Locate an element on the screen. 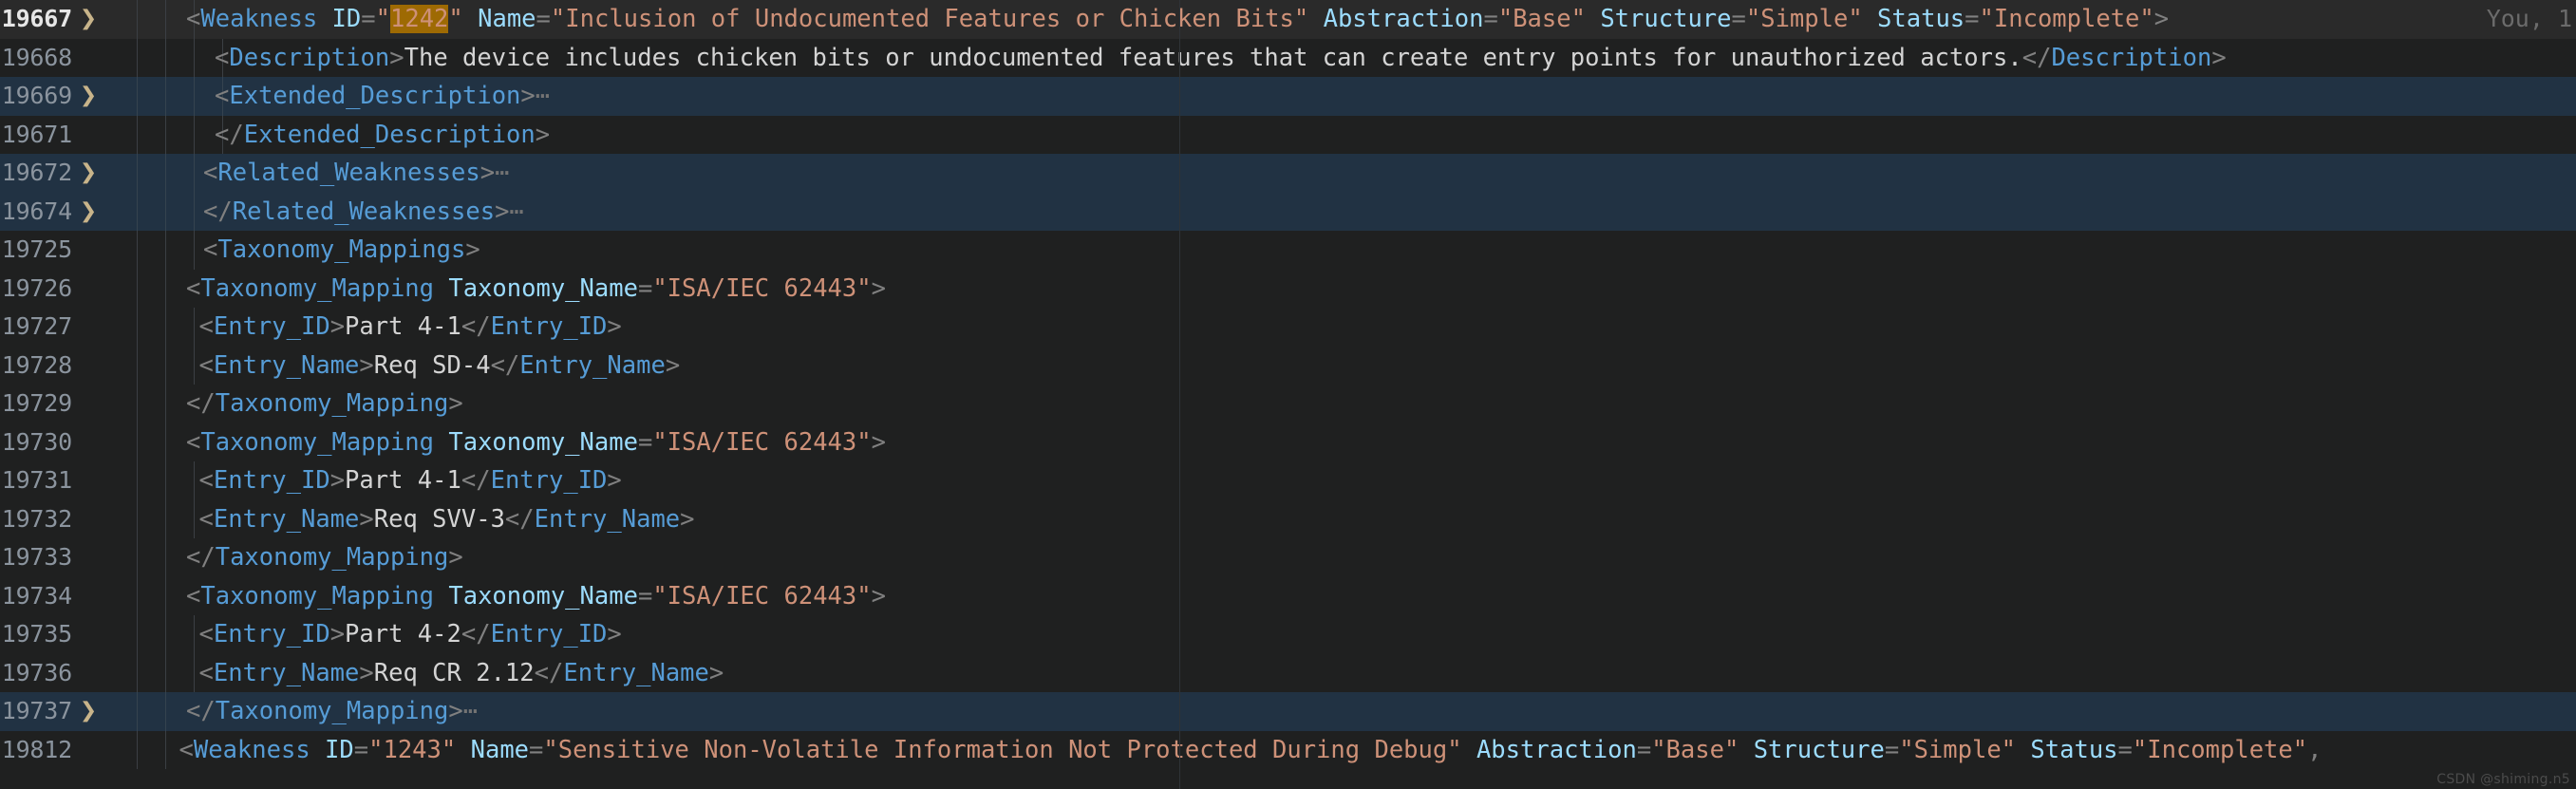  code-line: 19731 <Entry_ID>Part 4-1</Entry_ID> is located at coordinates (1288, 480).